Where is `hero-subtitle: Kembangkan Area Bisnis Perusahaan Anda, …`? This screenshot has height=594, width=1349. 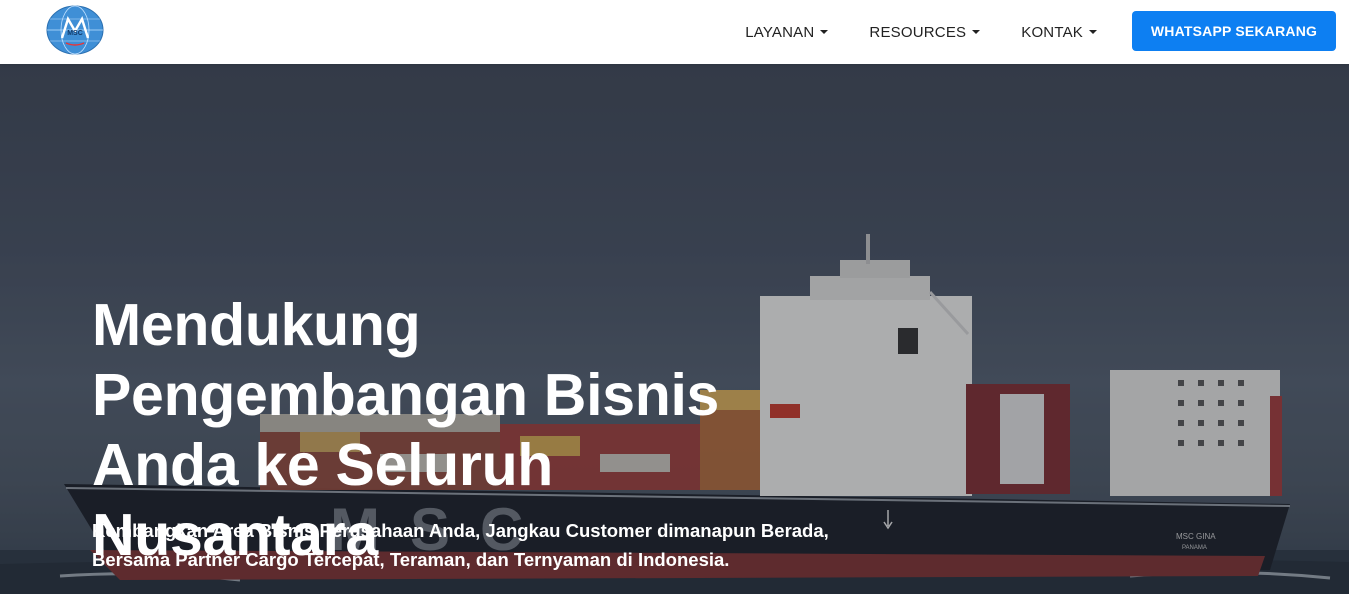 hero-subtitle: Kembangkan Area Bisnis Perusahaan Anda, … is located at coordinates (472, 545).